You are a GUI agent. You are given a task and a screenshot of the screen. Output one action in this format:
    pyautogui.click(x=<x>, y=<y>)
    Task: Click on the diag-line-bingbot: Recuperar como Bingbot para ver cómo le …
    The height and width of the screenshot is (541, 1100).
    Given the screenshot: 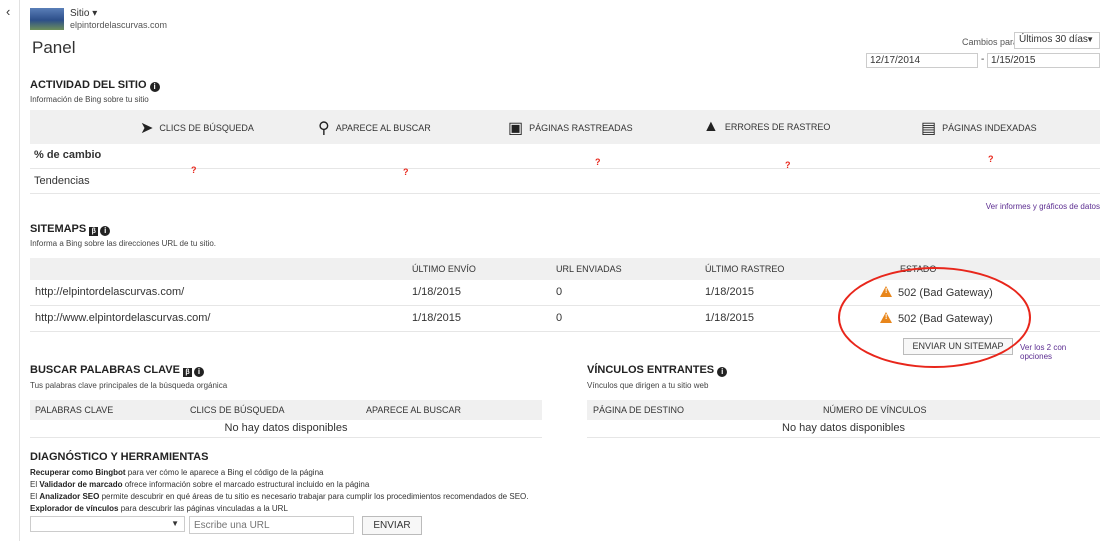 What is the action you would take?
    pyautogui.click(x=176, y=472)
    